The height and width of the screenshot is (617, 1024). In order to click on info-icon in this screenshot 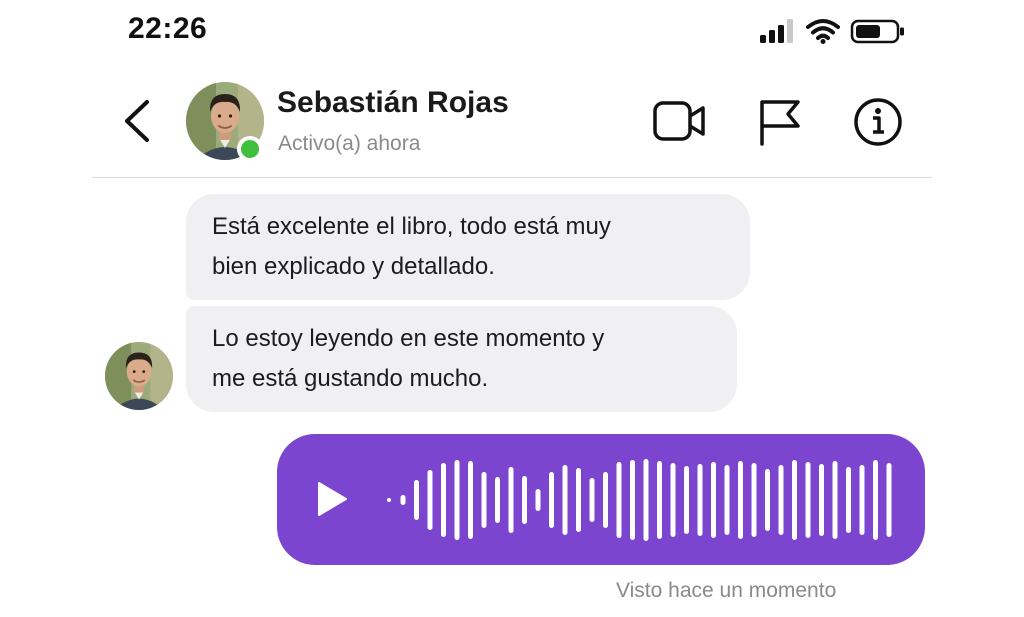, I will do `click(878, 122)`.